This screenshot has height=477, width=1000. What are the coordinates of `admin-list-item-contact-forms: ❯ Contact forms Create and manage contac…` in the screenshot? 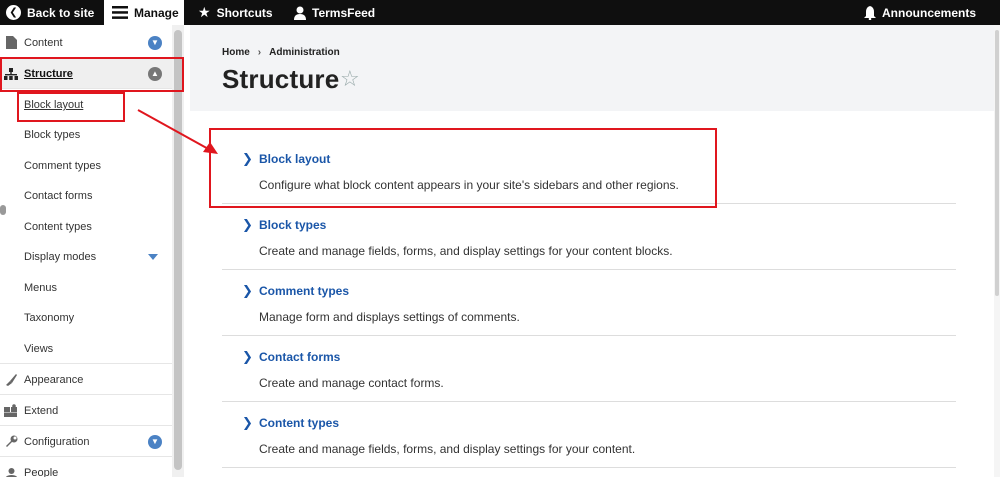 It's located at (589, 369).